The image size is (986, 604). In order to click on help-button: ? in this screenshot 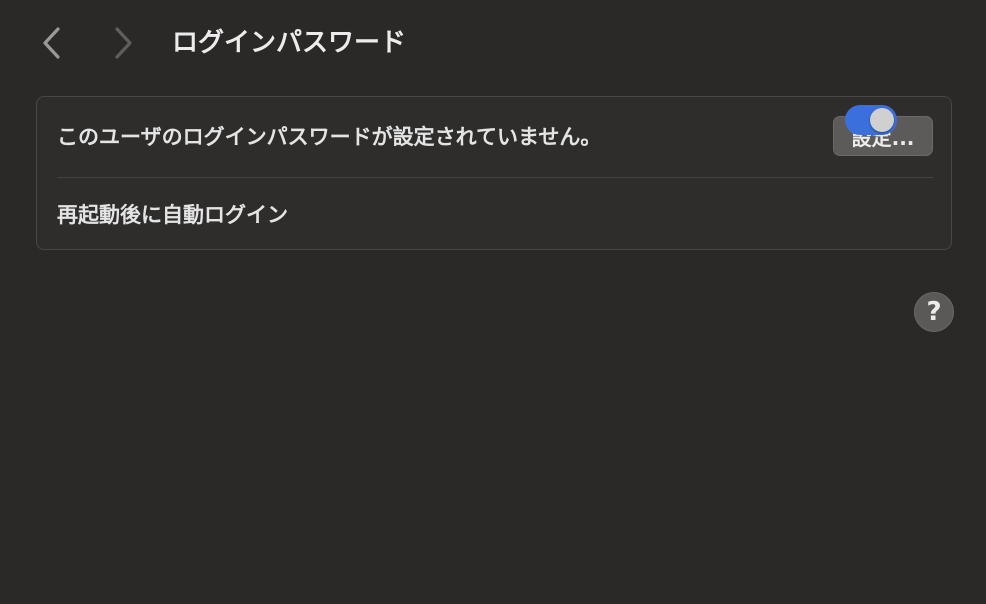, I will do `click(934, 312)`.